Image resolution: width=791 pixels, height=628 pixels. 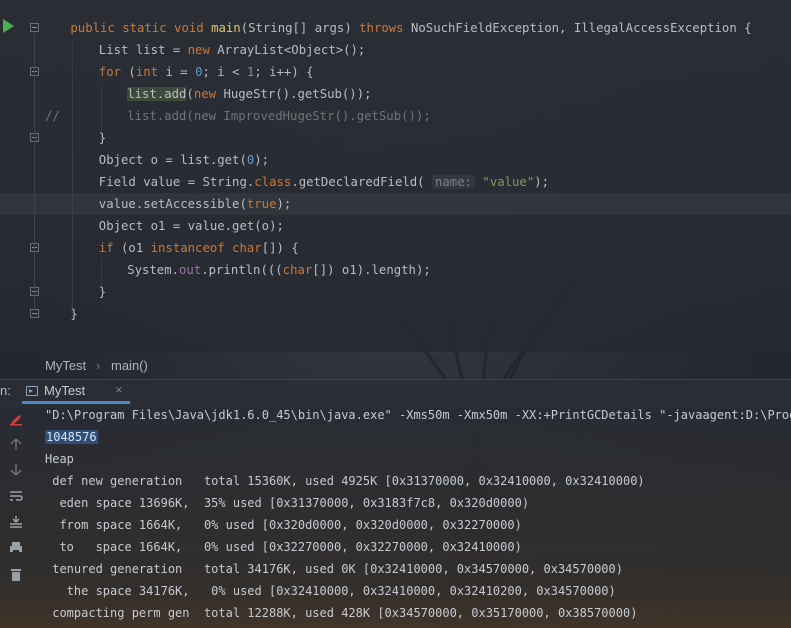 I want to click on code-text: Object o1 = value.get(o);, so click(x=191, y=226).